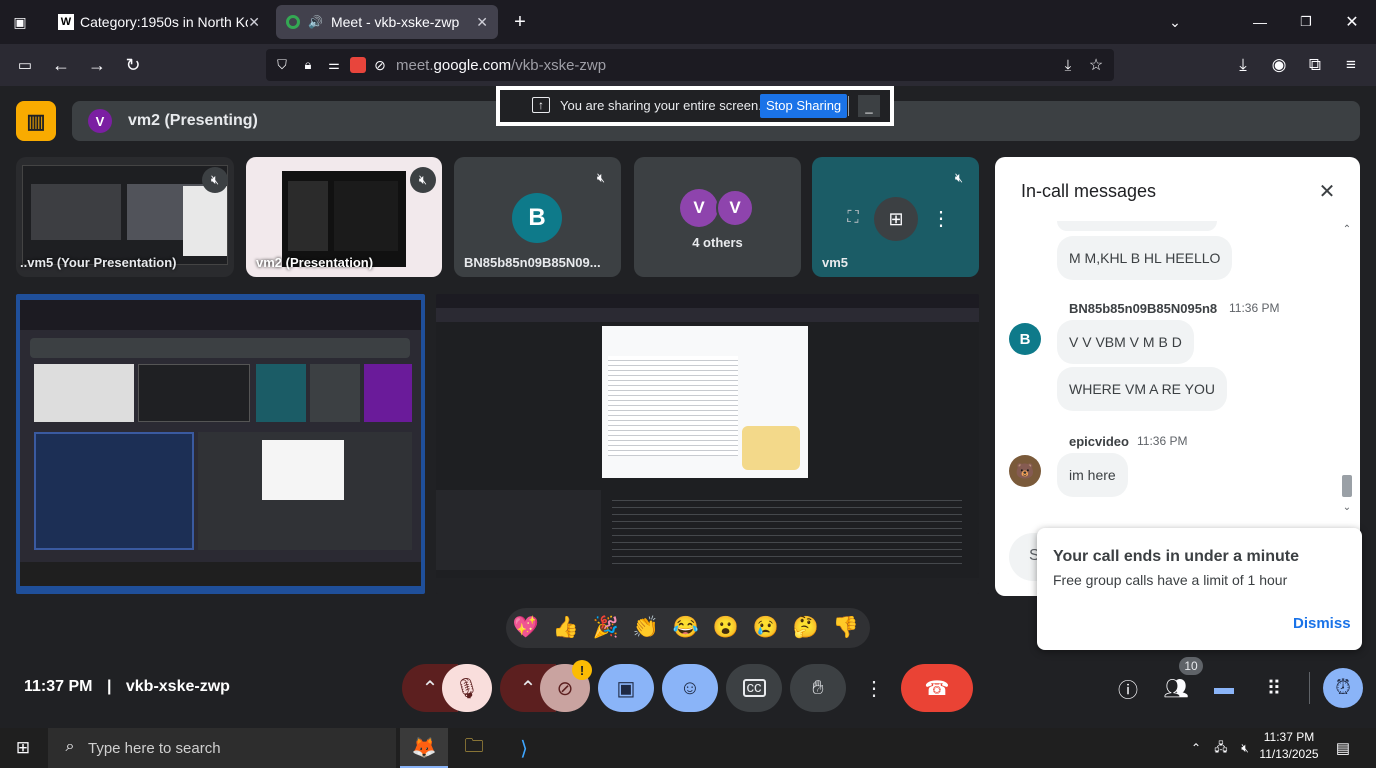 The height and width of the screenshot is (768, 1376). I want to click on chevron-up-icon: ⌃, so click(1196, 748).